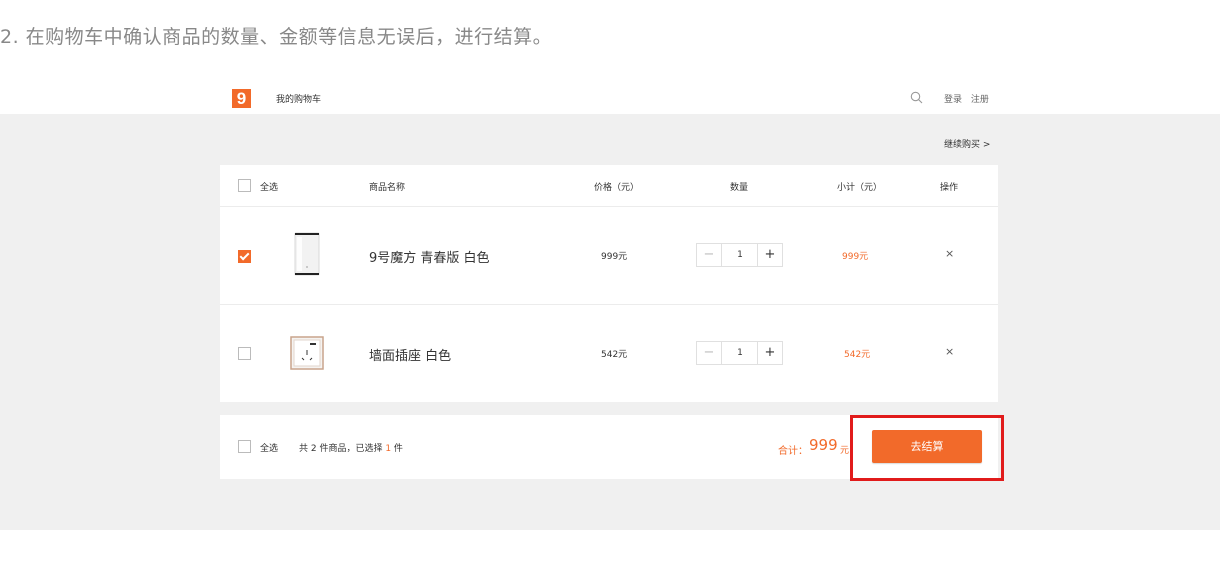 This screenshot has width=1220, height=566. I want to click on login-link: 登录, so click(953, 100).